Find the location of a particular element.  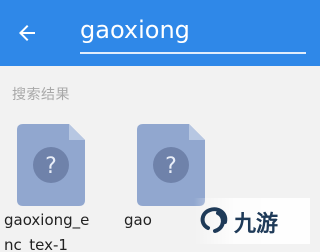

back-button is located at coordinates (27, 33).